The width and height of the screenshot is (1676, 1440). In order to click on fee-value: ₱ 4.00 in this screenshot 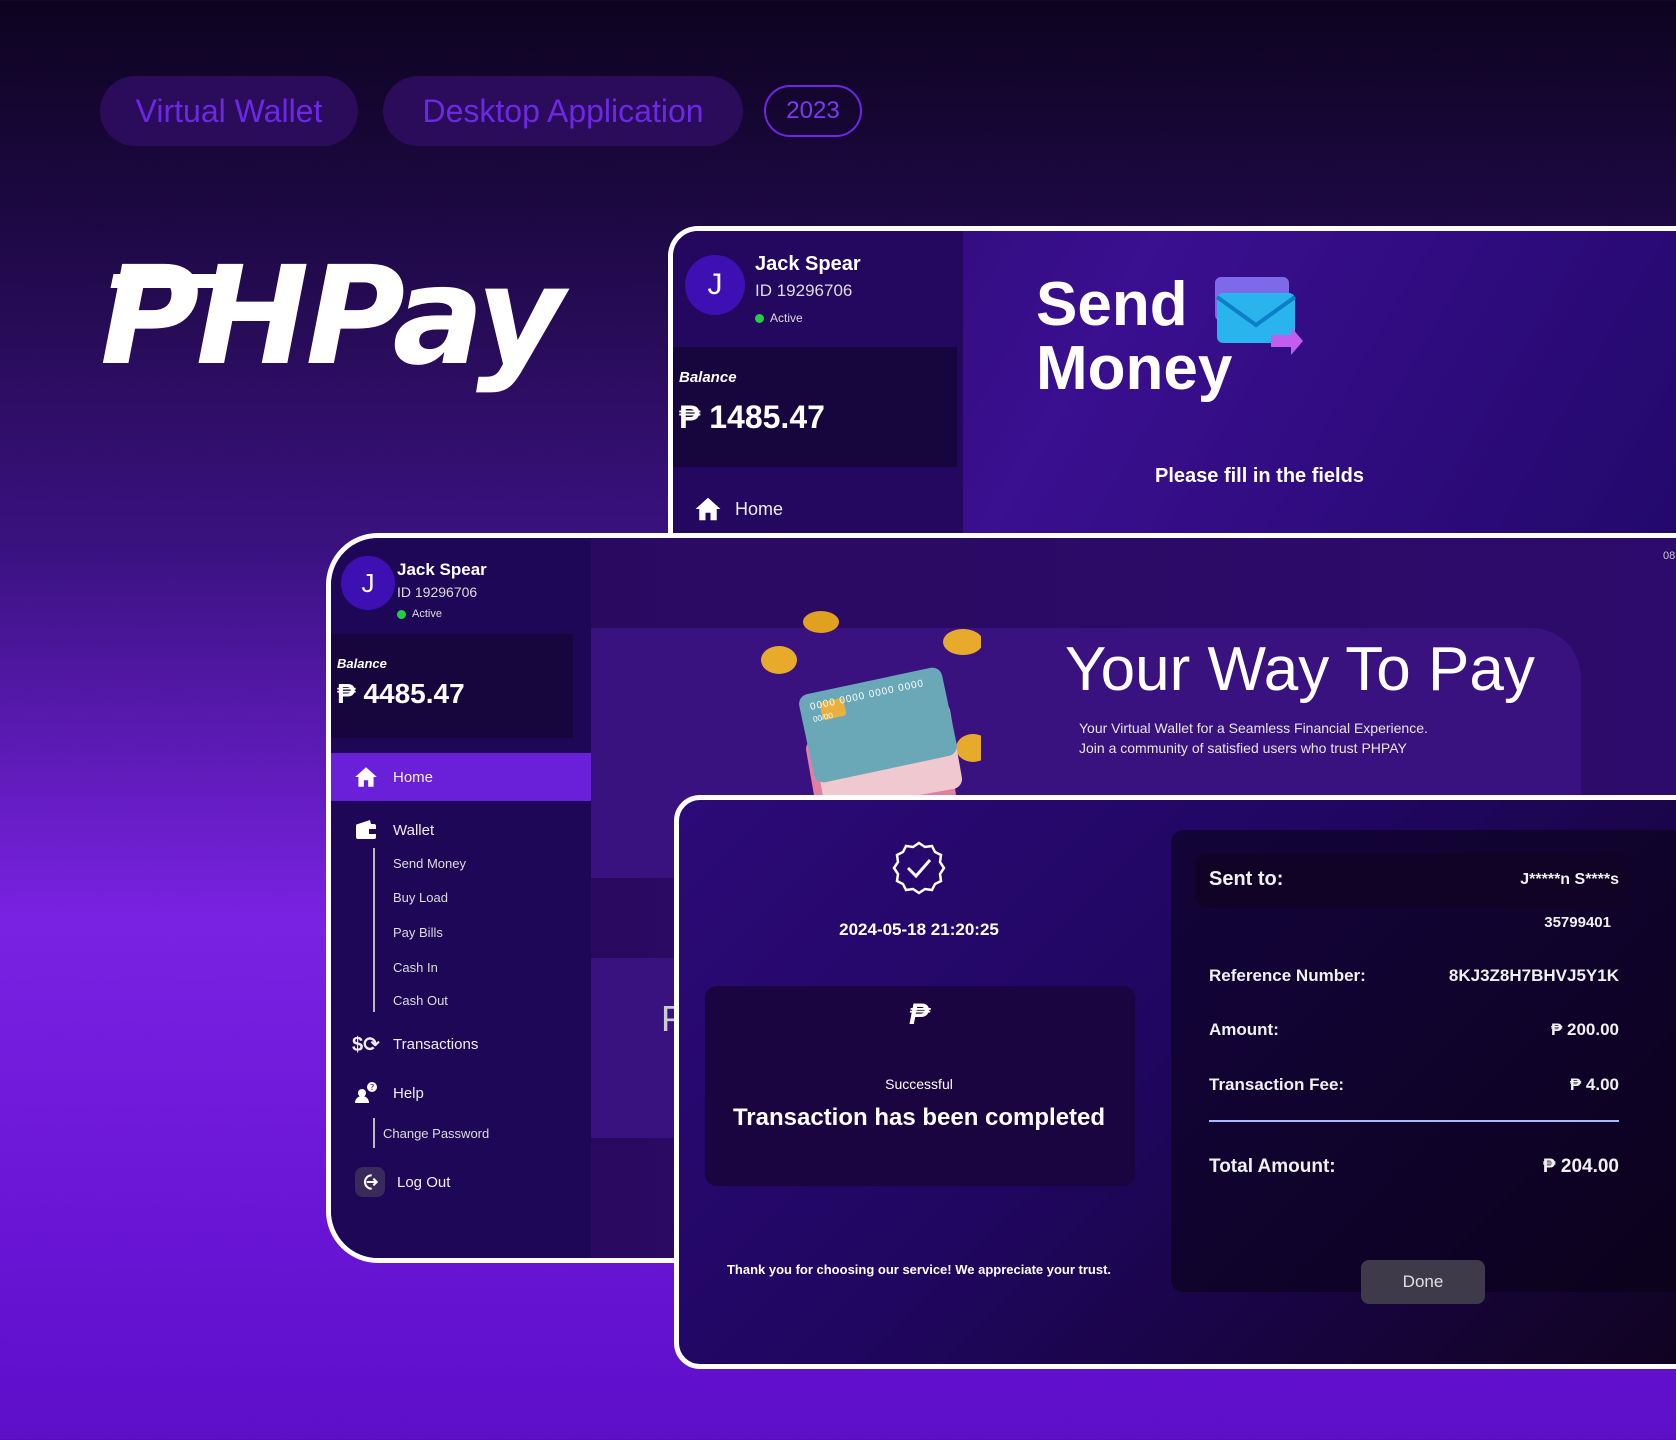, I will do `click(1594, 1084)`.